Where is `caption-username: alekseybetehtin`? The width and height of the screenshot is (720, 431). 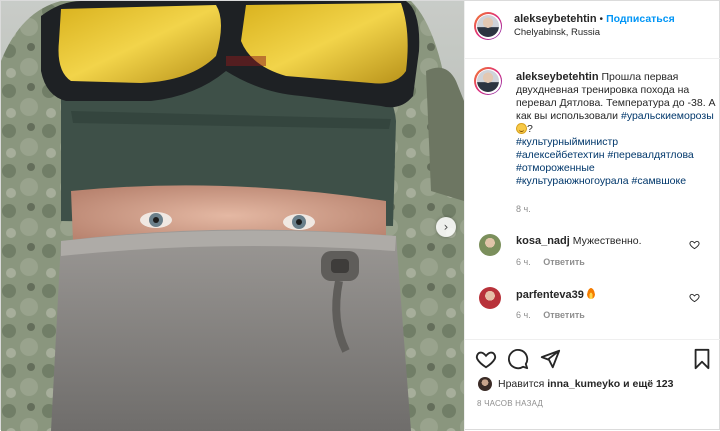 caption-username: alekseybetehtin is located at coordinates (557, 77).